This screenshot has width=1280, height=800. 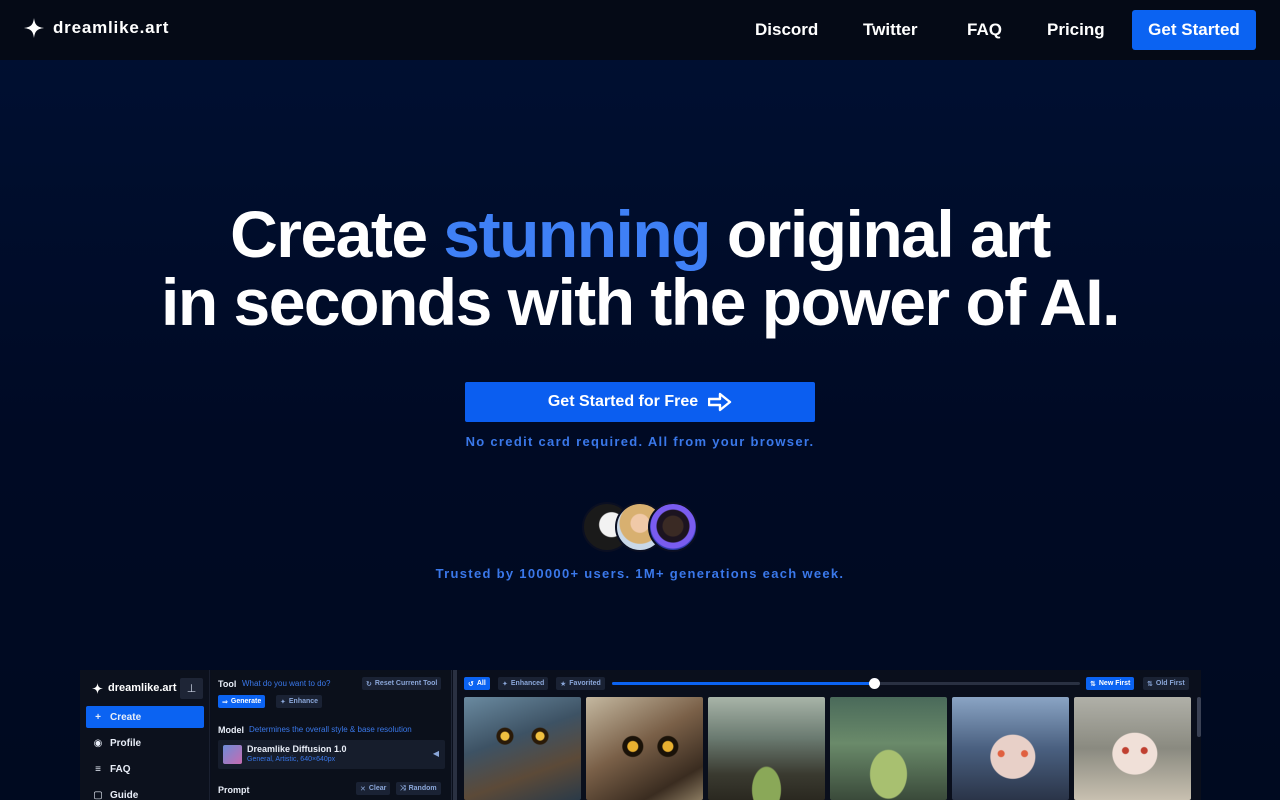 I want to click on sidebar-item-label: FAQ, so click(x=120, y=769).